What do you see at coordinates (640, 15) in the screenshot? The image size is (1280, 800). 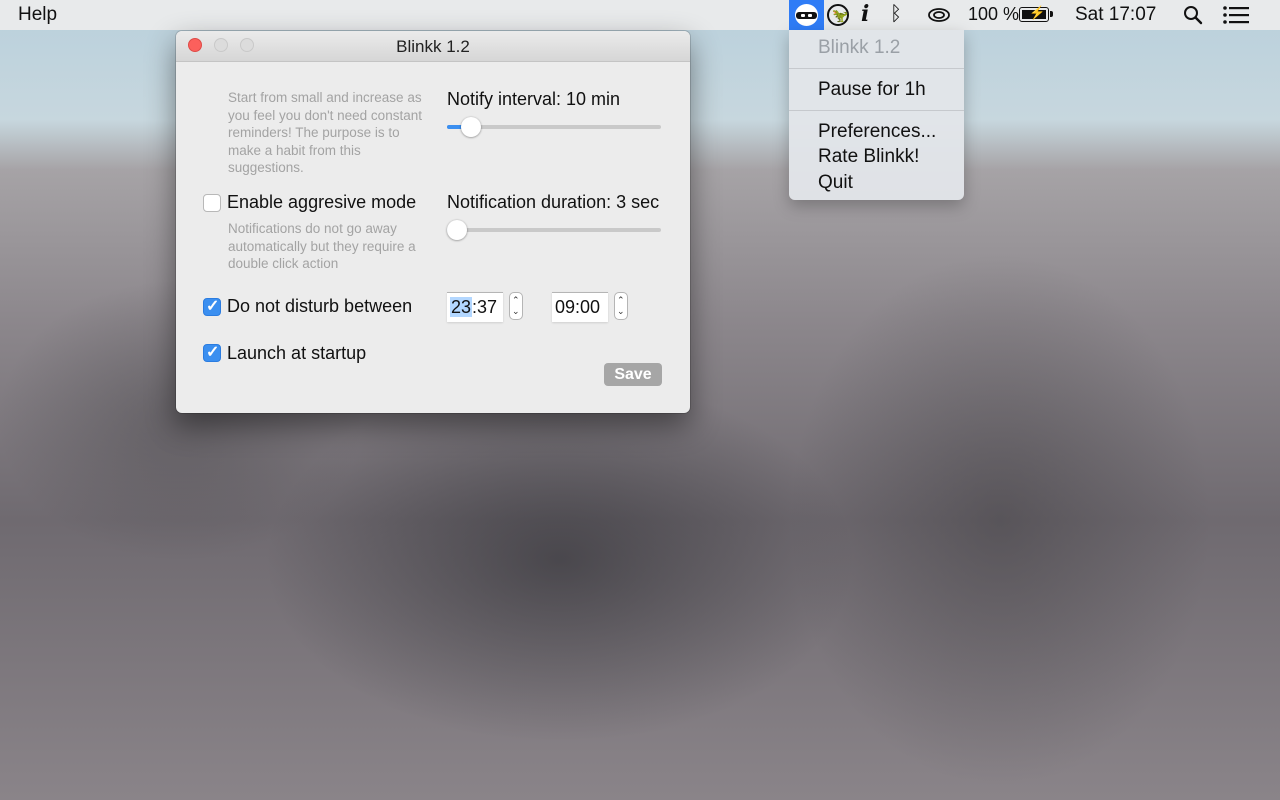 I see `menu-bar: Help 🦖 i ᛒ 100 % ⚡ Sat 17:07` at bounding box center [640, 15].